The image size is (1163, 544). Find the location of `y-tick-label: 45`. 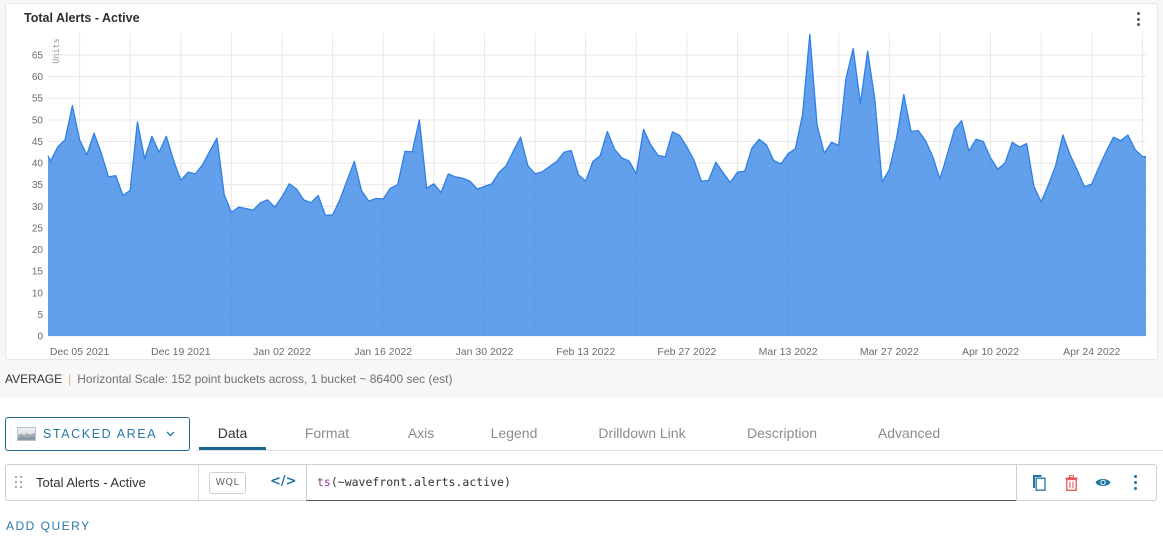

y-tick-label: 45 is located at coordinates (38, 142).